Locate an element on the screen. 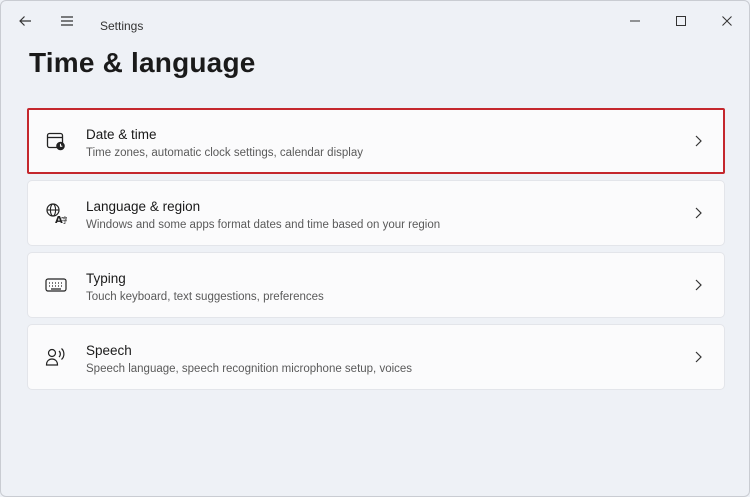 This screenshot has width=750, height=497. minimize-icon is located at coordinates (635, 23).